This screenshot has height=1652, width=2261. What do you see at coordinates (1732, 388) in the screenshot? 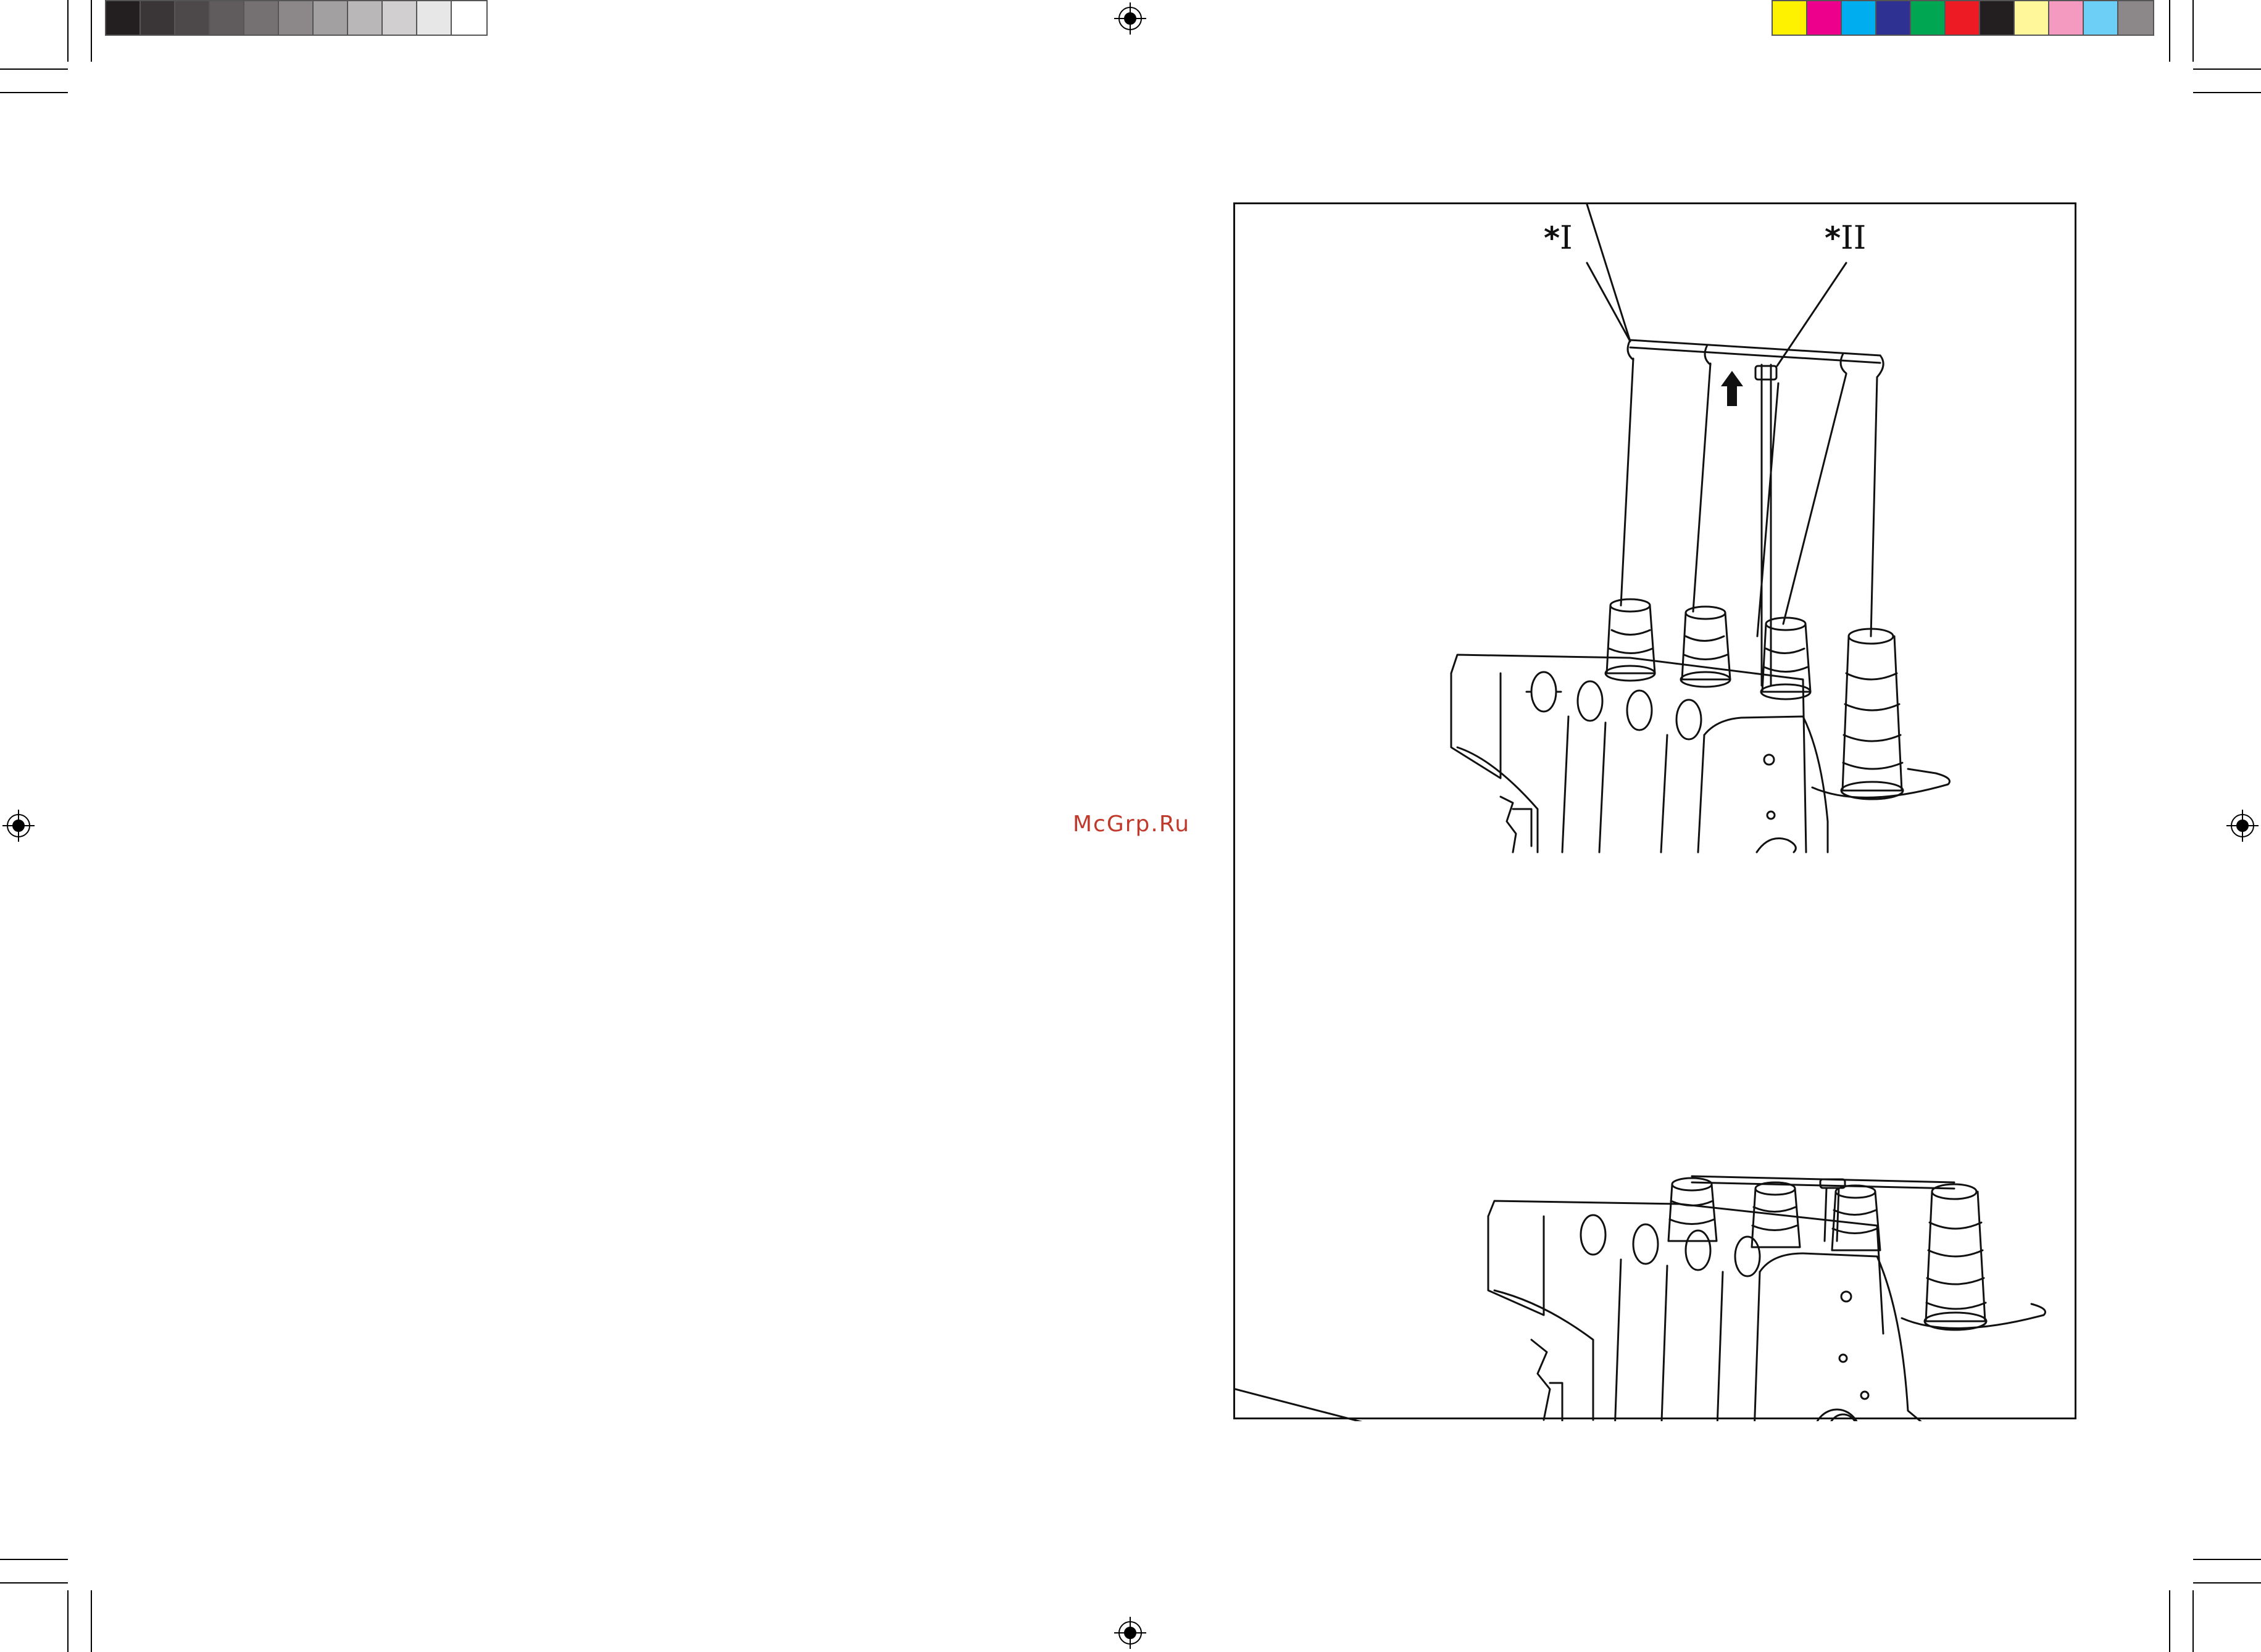
I see `up-arrow-icon` at bounding box center [1732, 388].